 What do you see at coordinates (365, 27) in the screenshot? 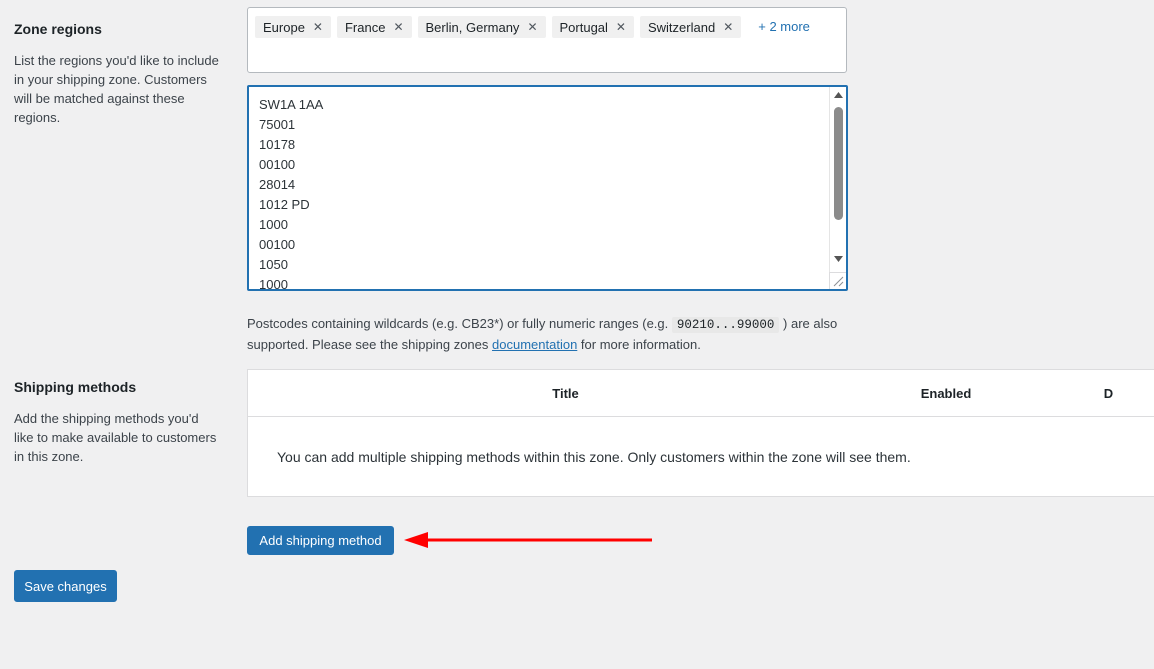
I see `region-chip-label: France` at bounding box center [365, 27].